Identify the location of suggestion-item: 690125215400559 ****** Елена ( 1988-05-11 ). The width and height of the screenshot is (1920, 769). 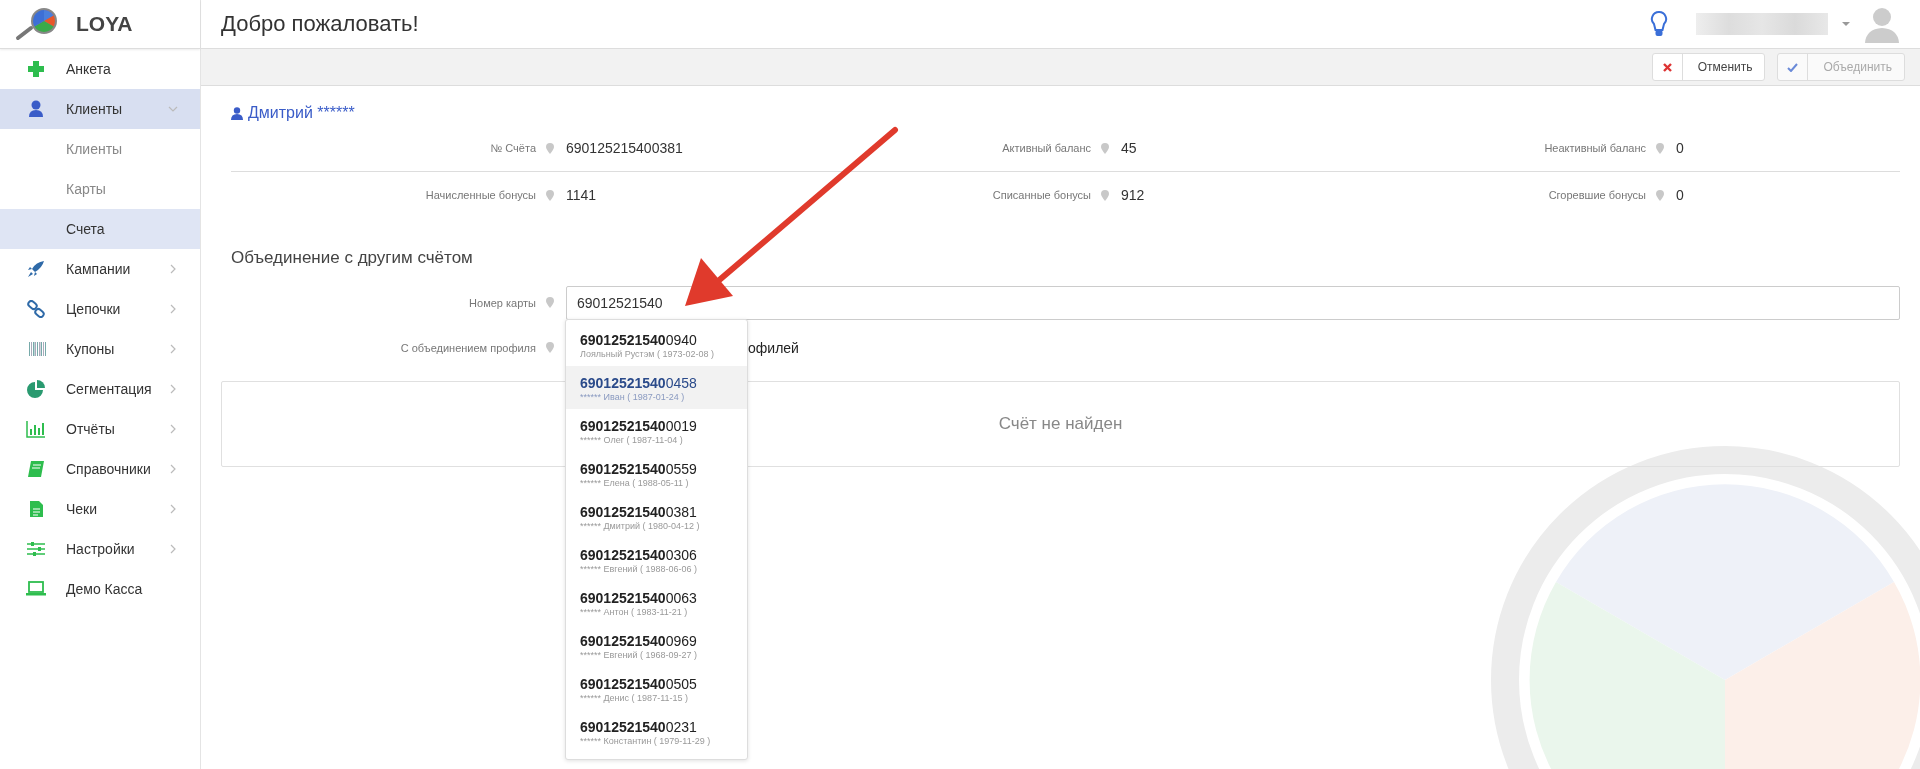
(656, 473).